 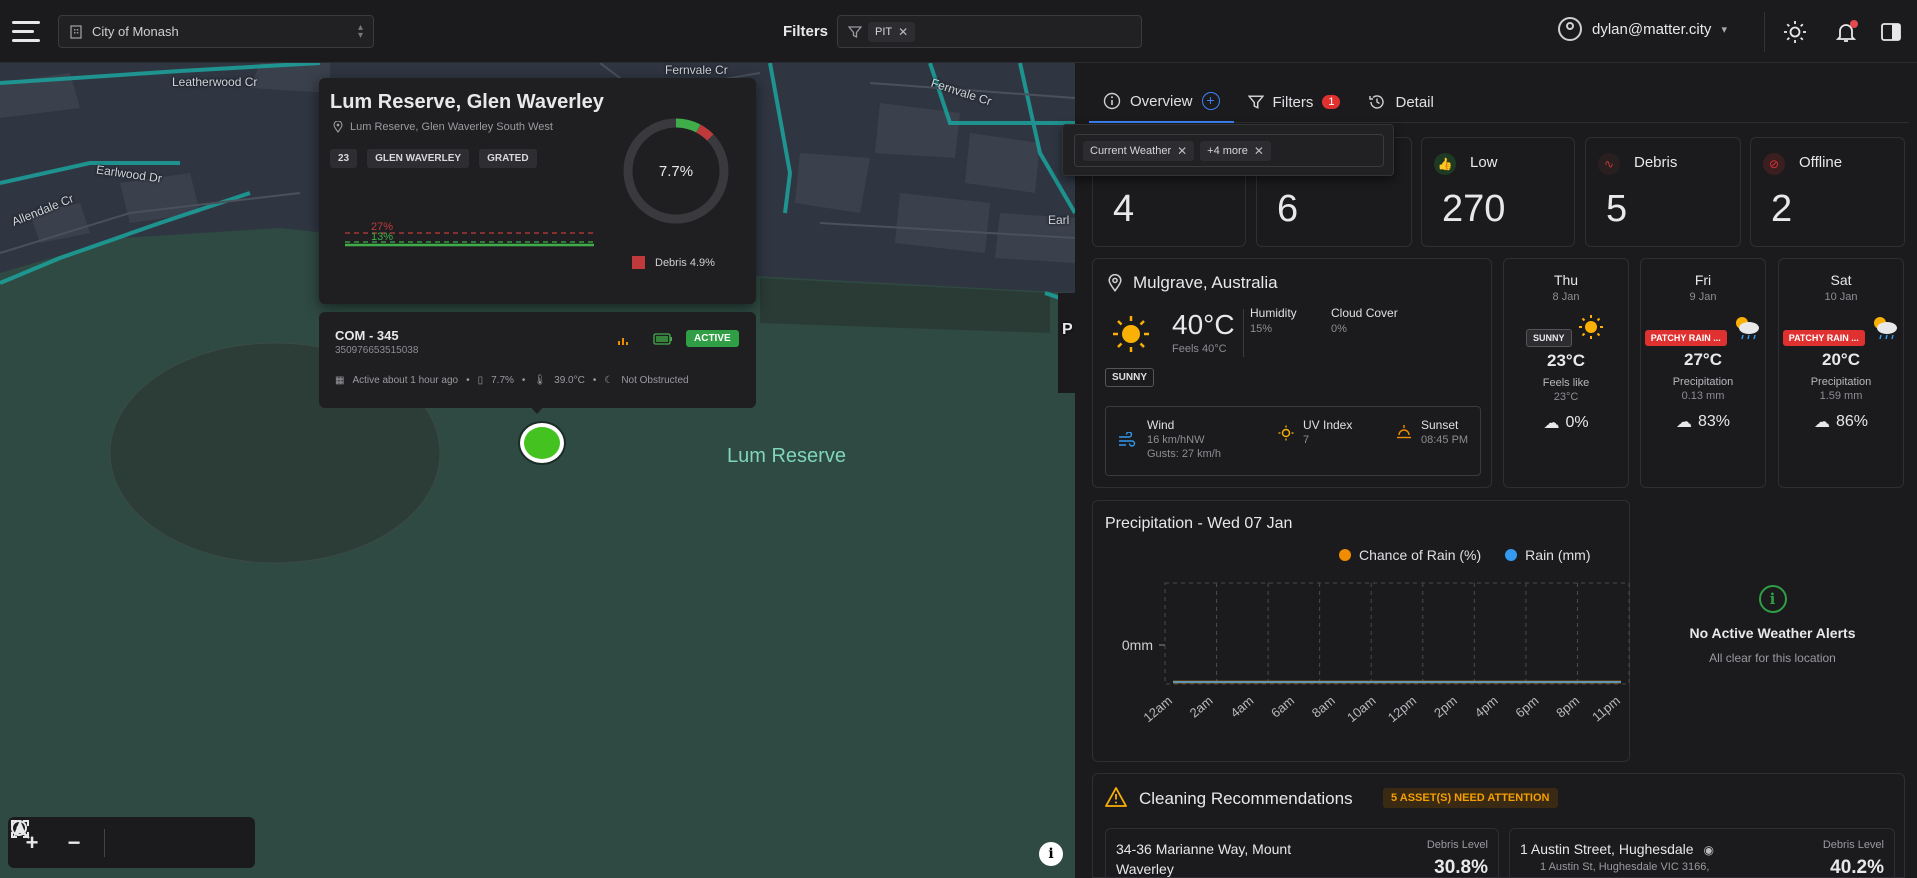 I want to click on eye-icon: ◉, so click(x=1708, y=850).